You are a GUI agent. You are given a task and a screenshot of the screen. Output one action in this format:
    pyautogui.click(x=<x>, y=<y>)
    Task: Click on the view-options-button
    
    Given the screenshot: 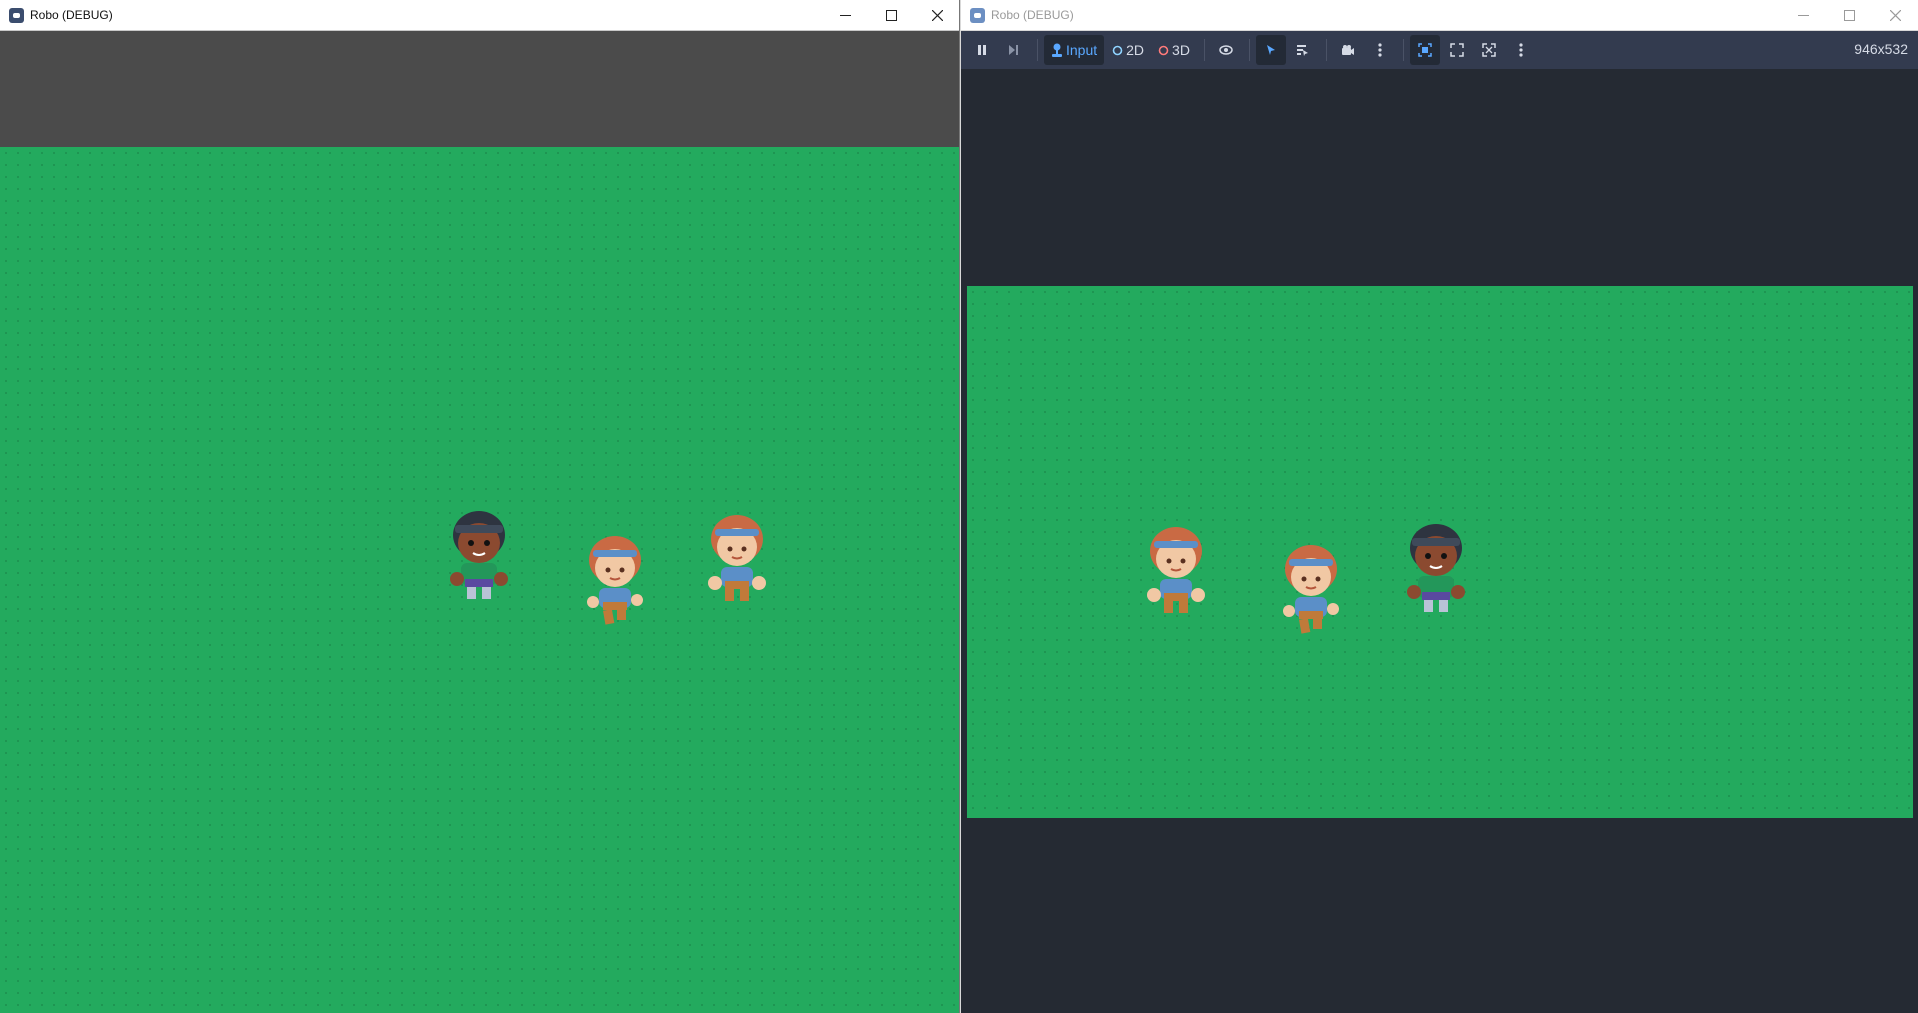 What is the action you would take?
    pyautogui.click(x=1521, y=50)
    